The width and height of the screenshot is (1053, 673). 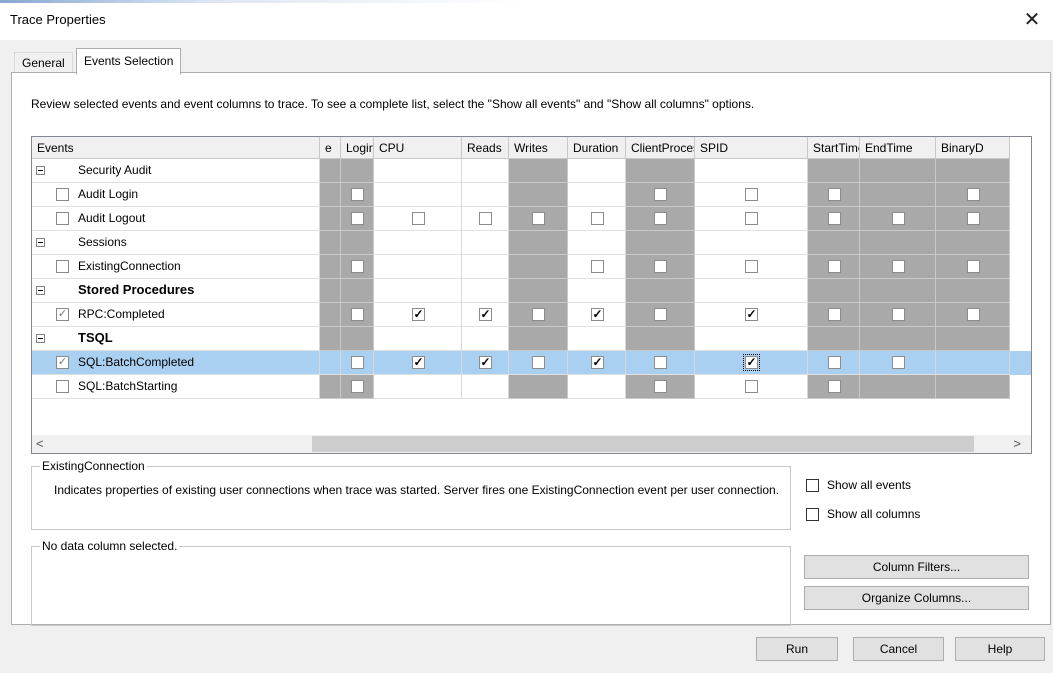 What do you see at coordinates (176, 148) in the screenshot?
I see `events-column-header: Events` at bounding box center [176, 148].